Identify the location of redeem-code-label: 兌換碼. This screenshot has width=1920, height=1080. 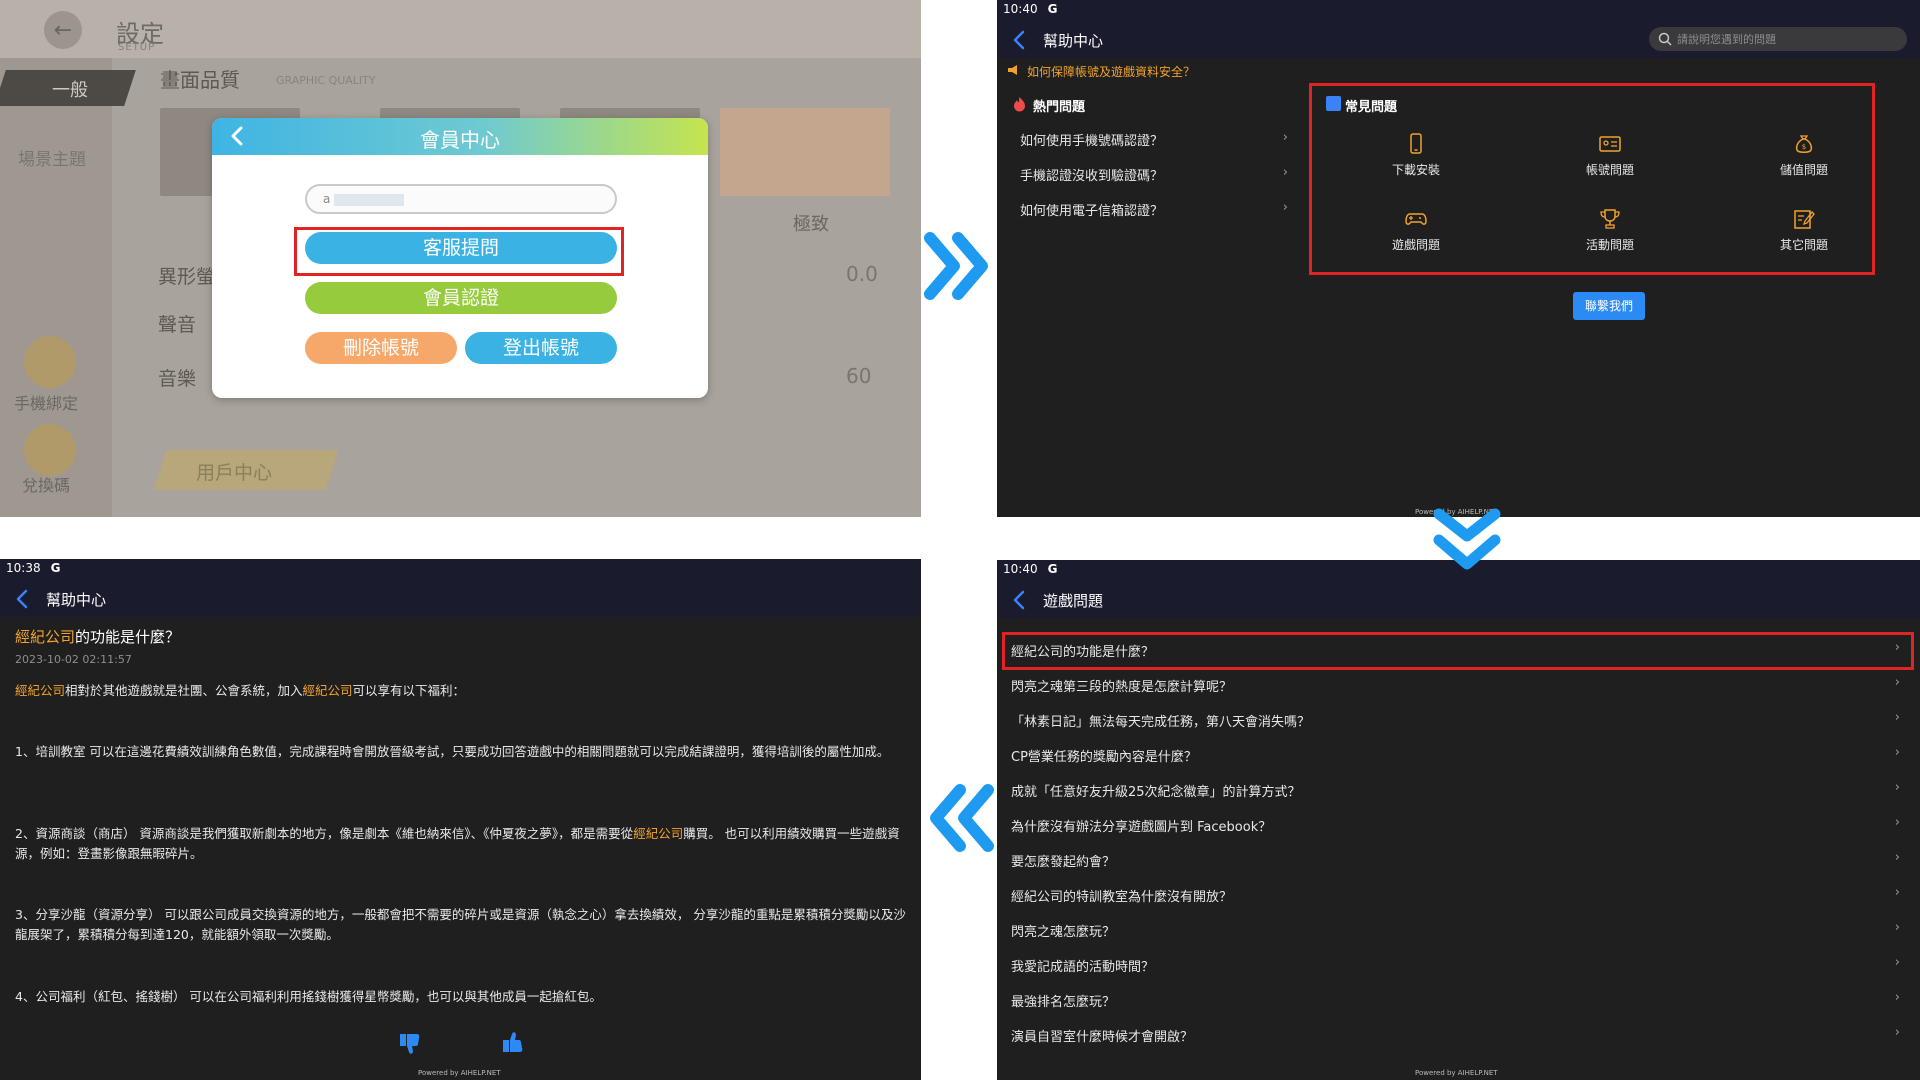
(46, 484).